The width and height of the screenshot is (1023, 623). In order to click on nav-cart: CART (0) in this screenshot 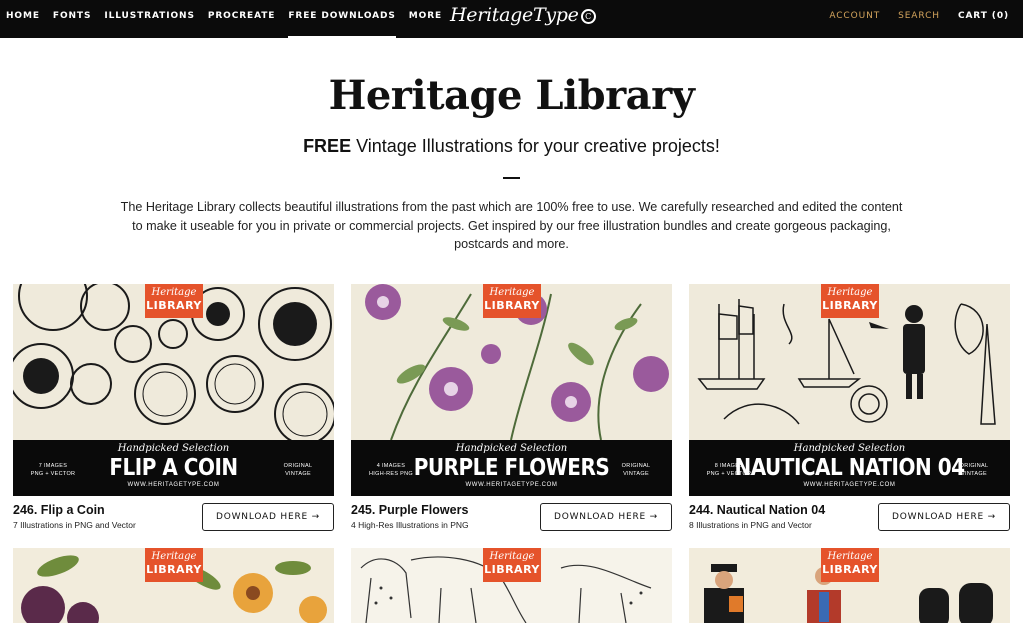, I will do `click(983, 16)`.